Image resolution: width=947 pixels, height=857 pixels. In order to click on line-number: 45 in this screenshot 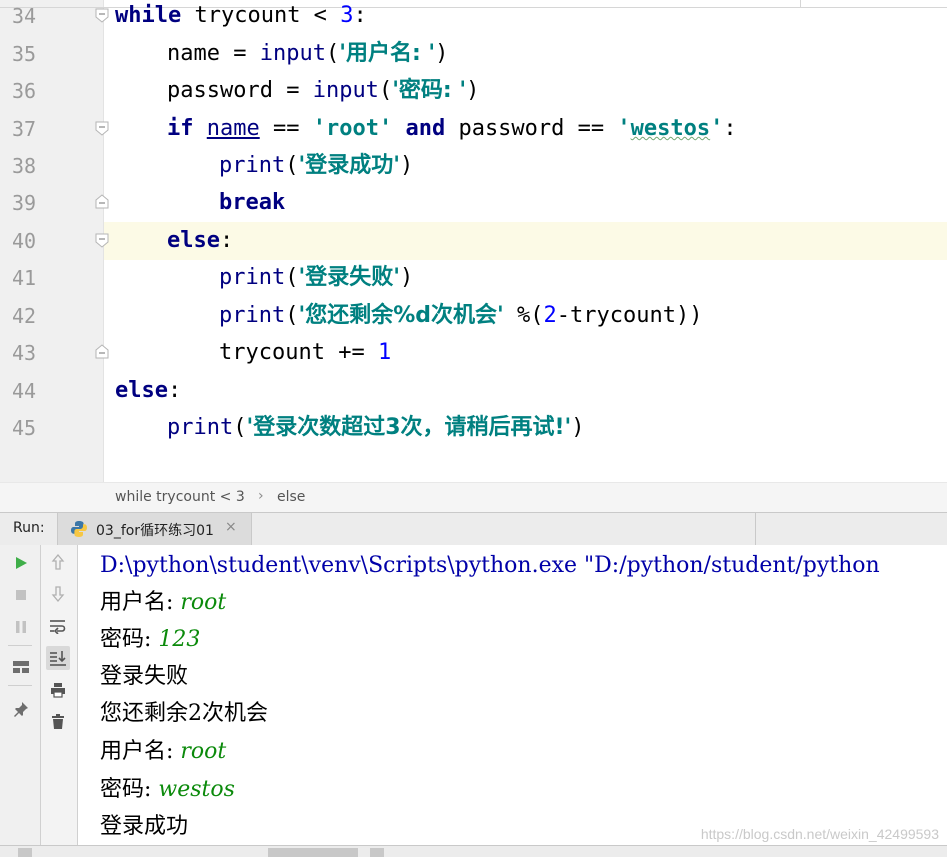, I will do `click(24, 428)`.